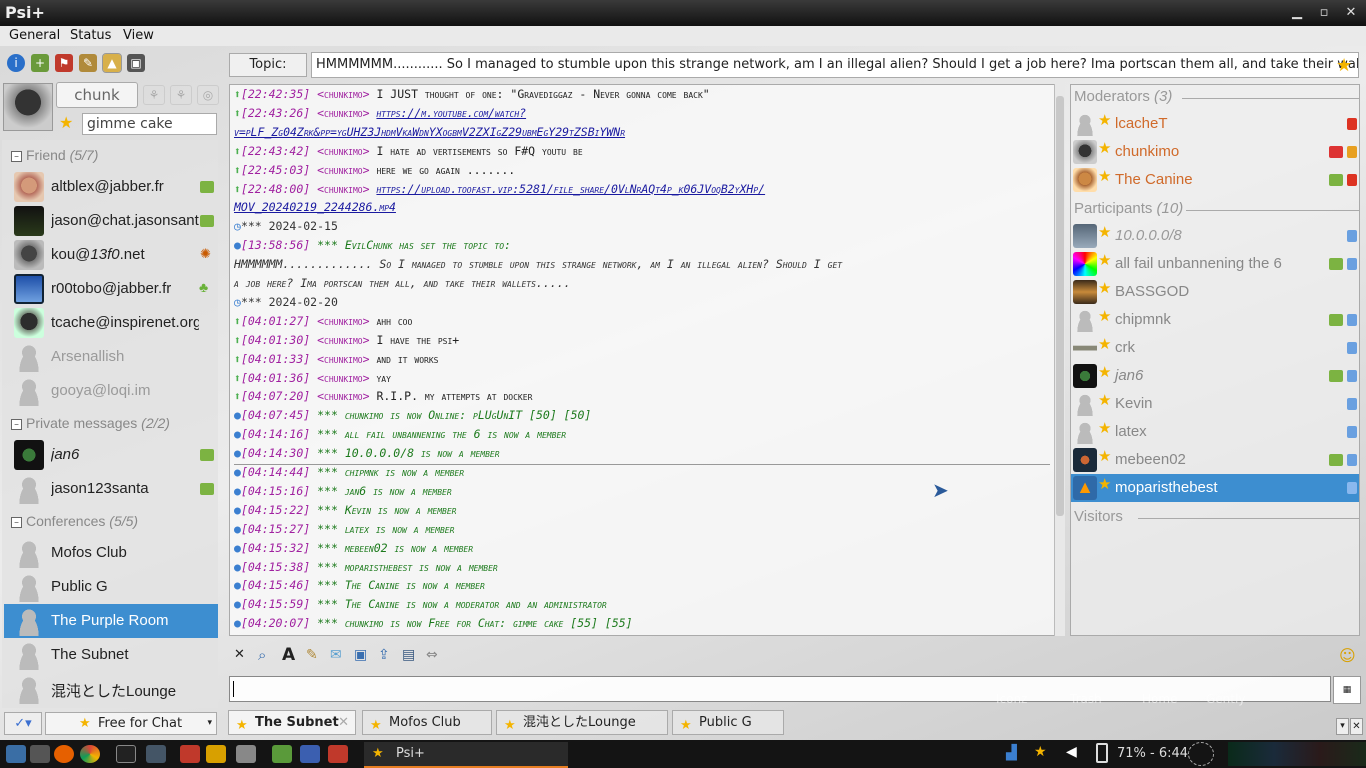  Describe the element at coordinates (1060, 306) in the screenshot. I see `scrollbar-thumb` at that location.